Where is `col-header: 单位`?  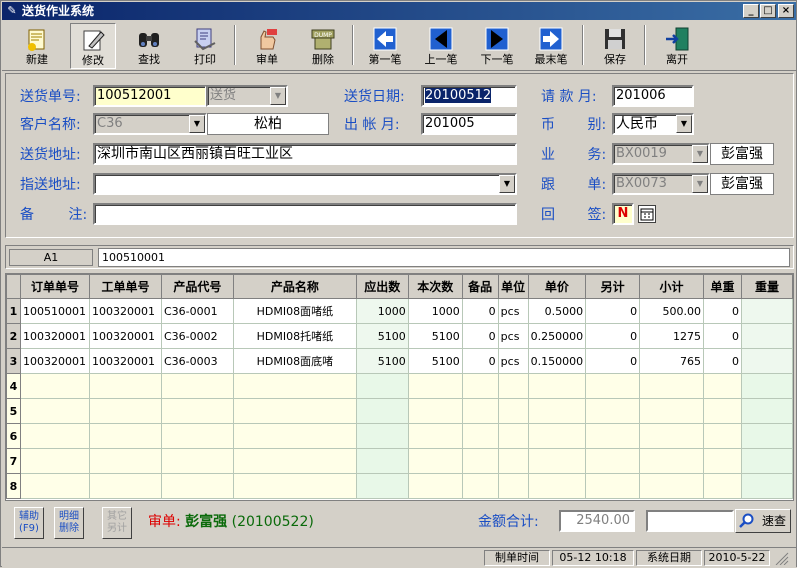 col-header: 单位 is located at coordinates (513, 286).